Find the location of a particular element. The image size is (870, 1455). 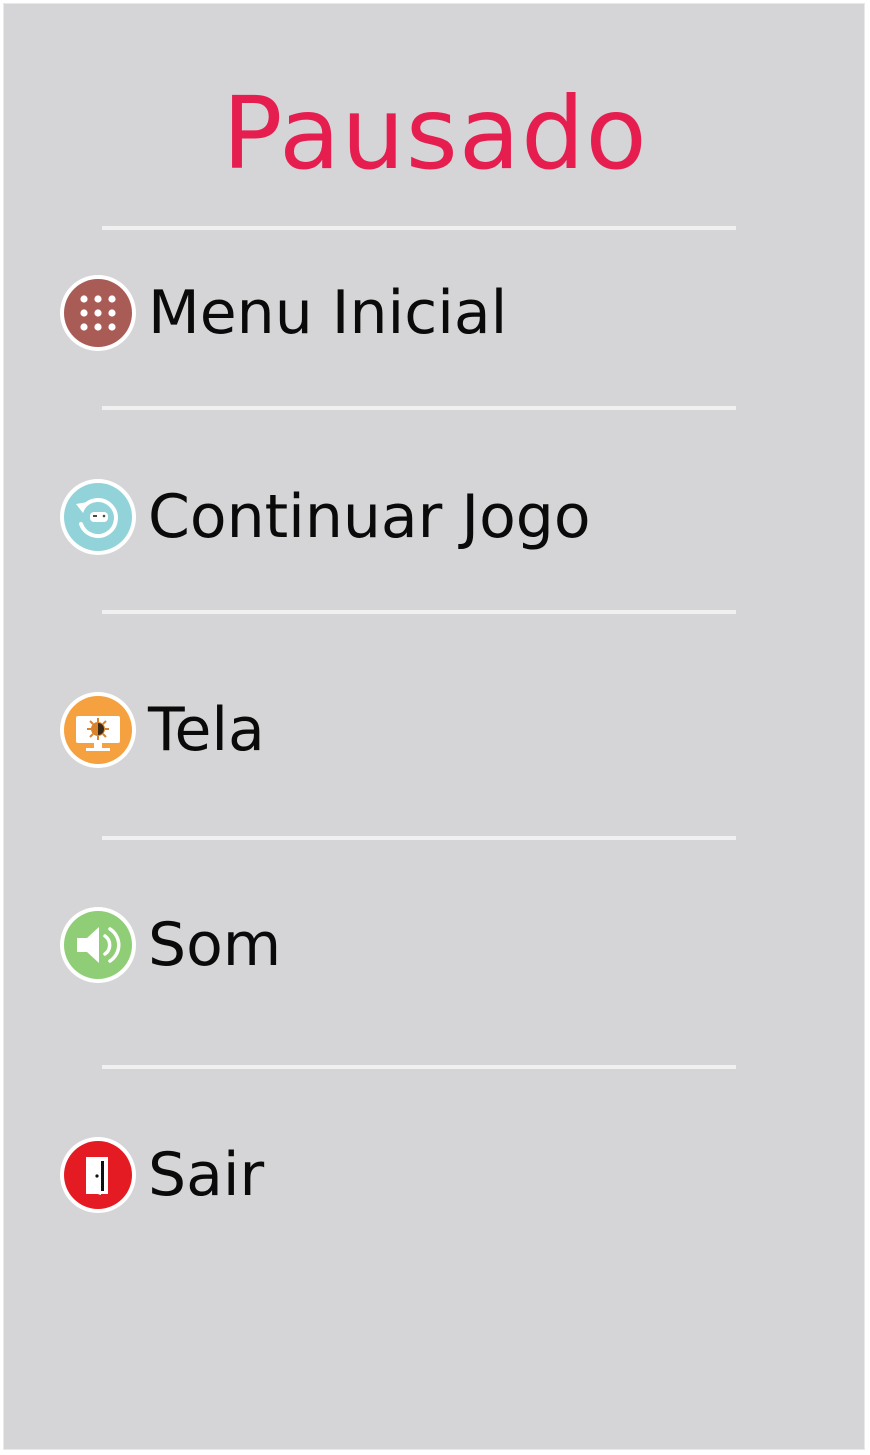

menu-item-sound: Som is located at coordinates (400, 945).